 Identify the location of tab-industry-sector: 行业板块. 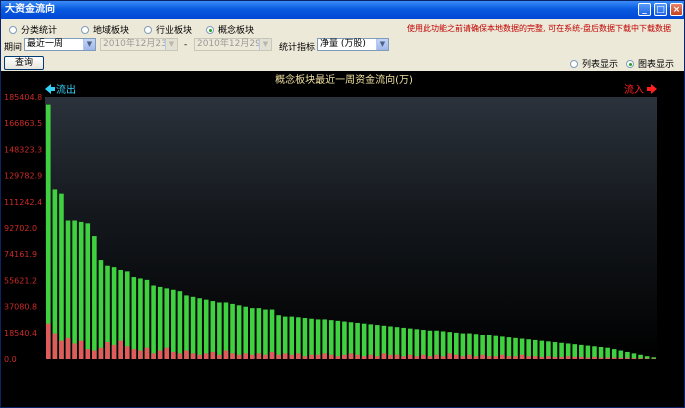
(168, 29).